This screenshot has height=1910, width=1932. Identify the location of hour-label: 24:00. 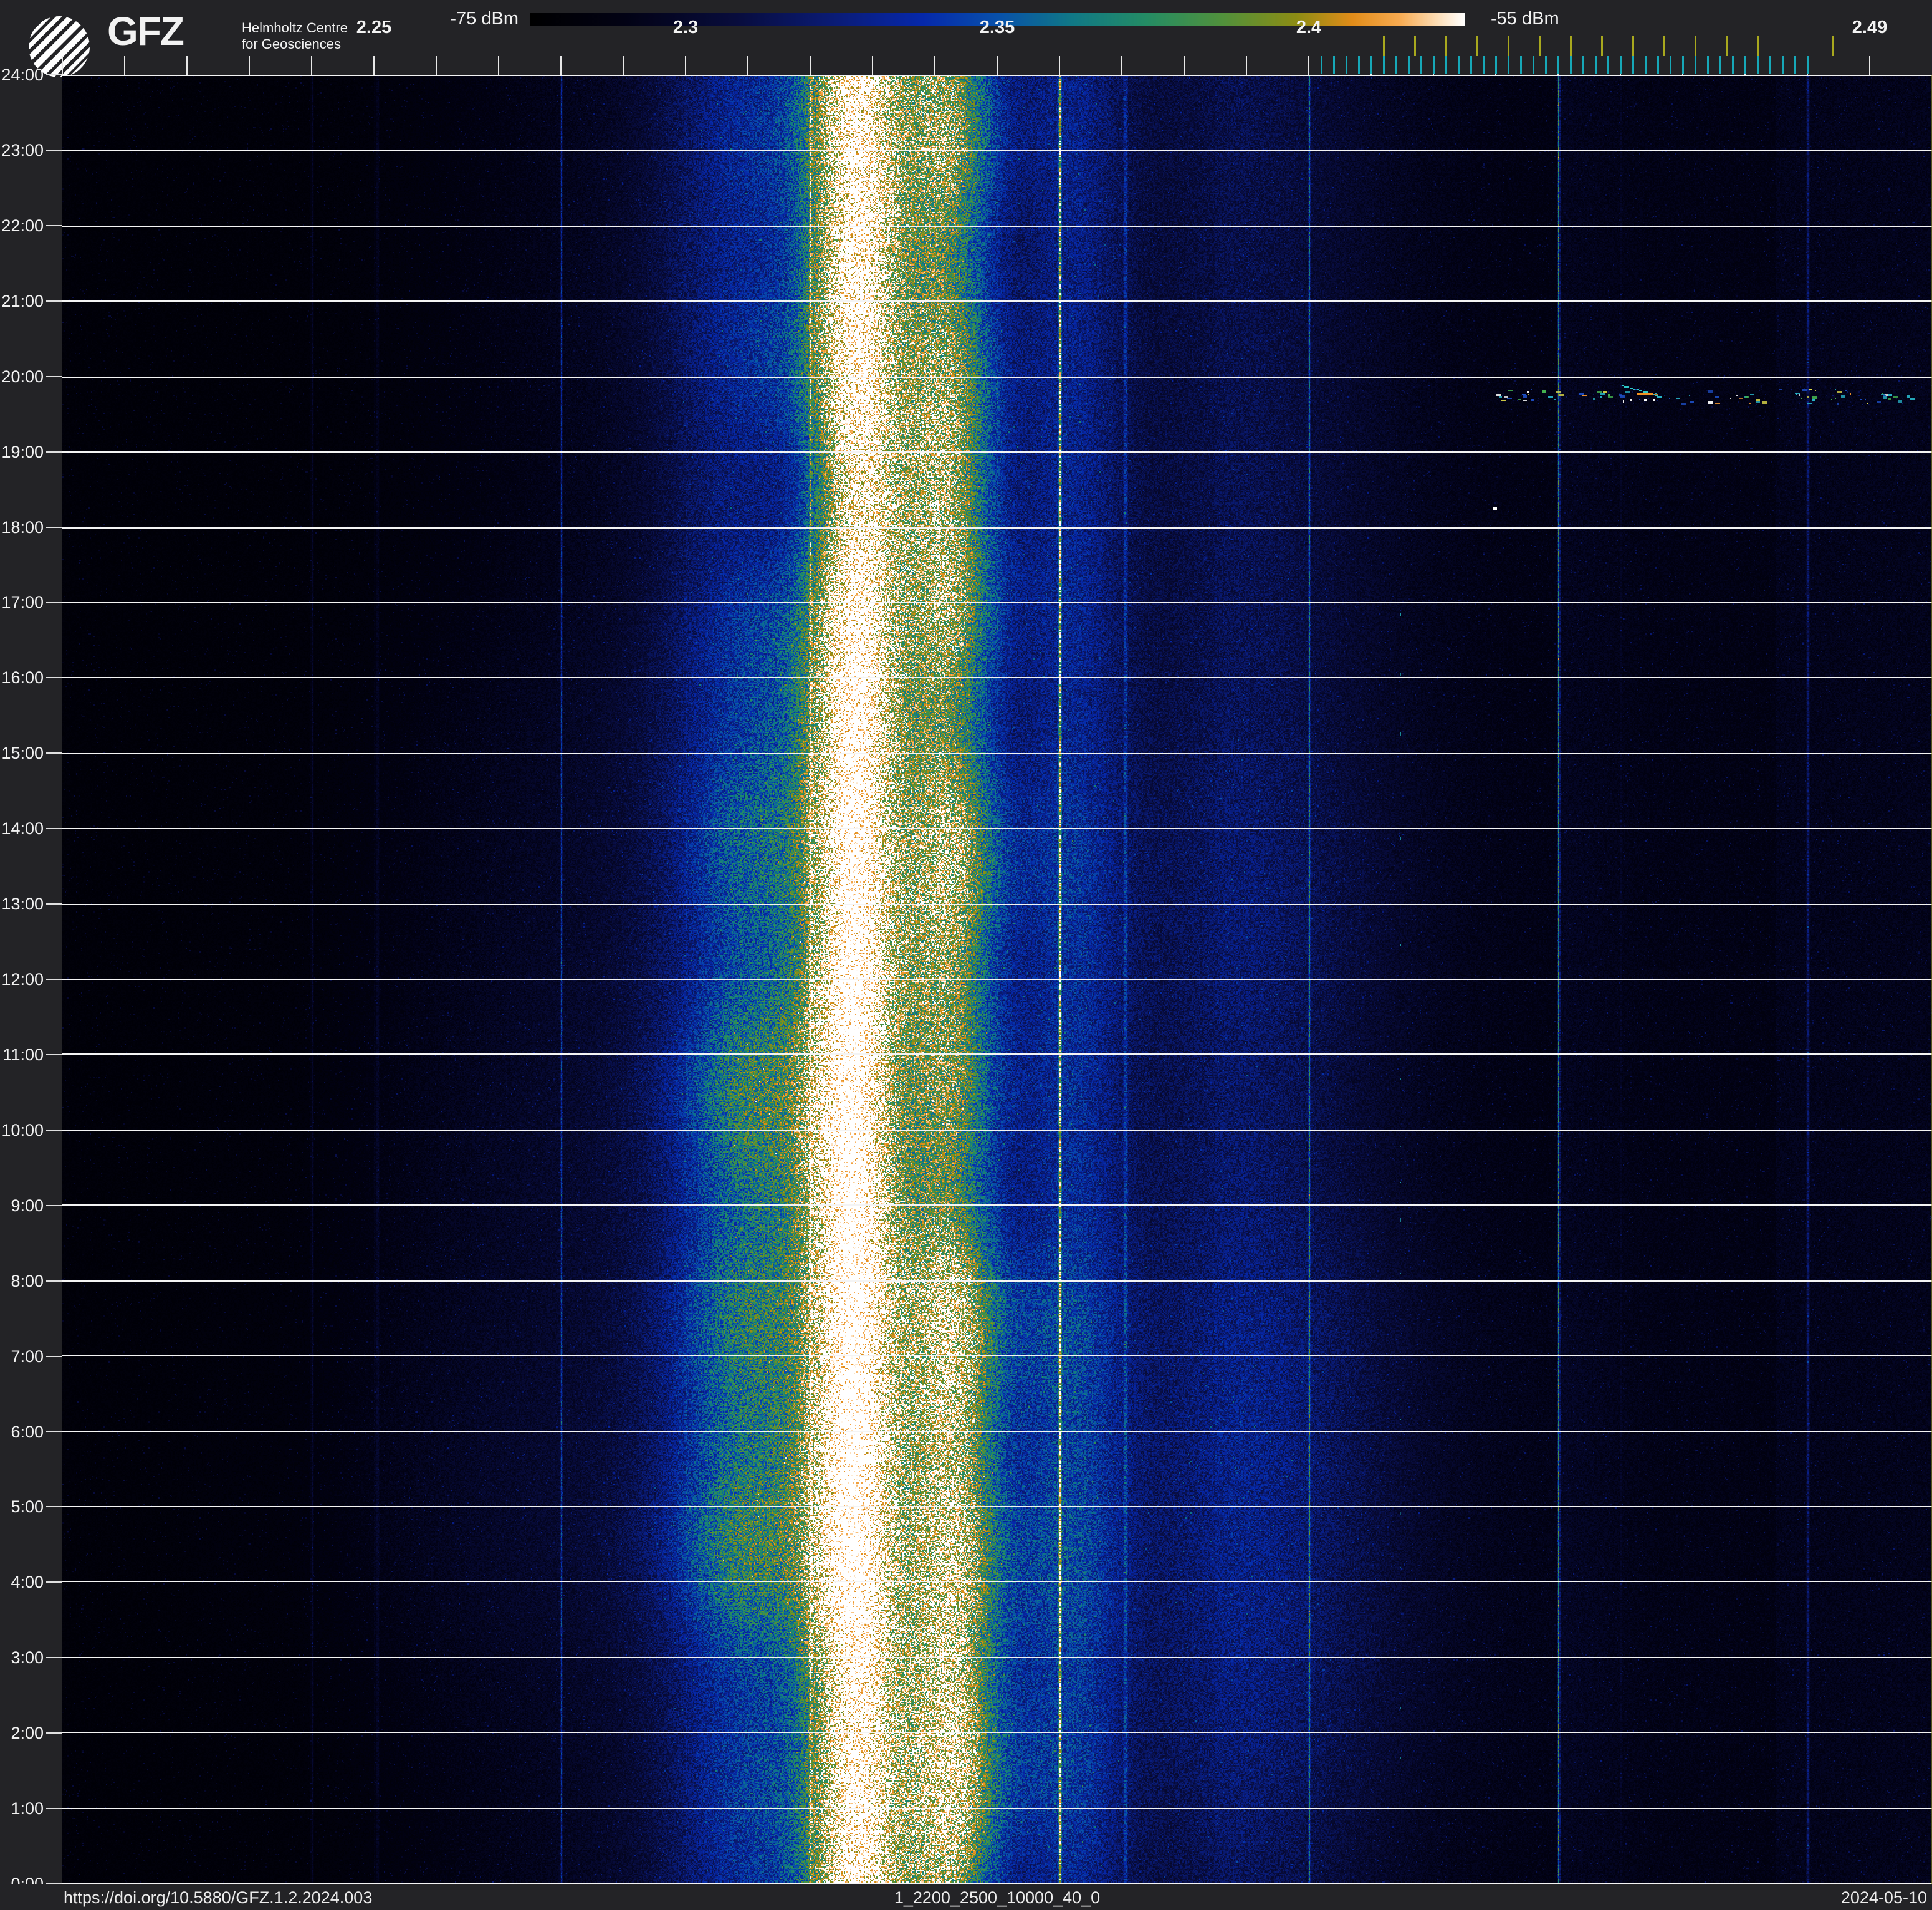
(22, 74).